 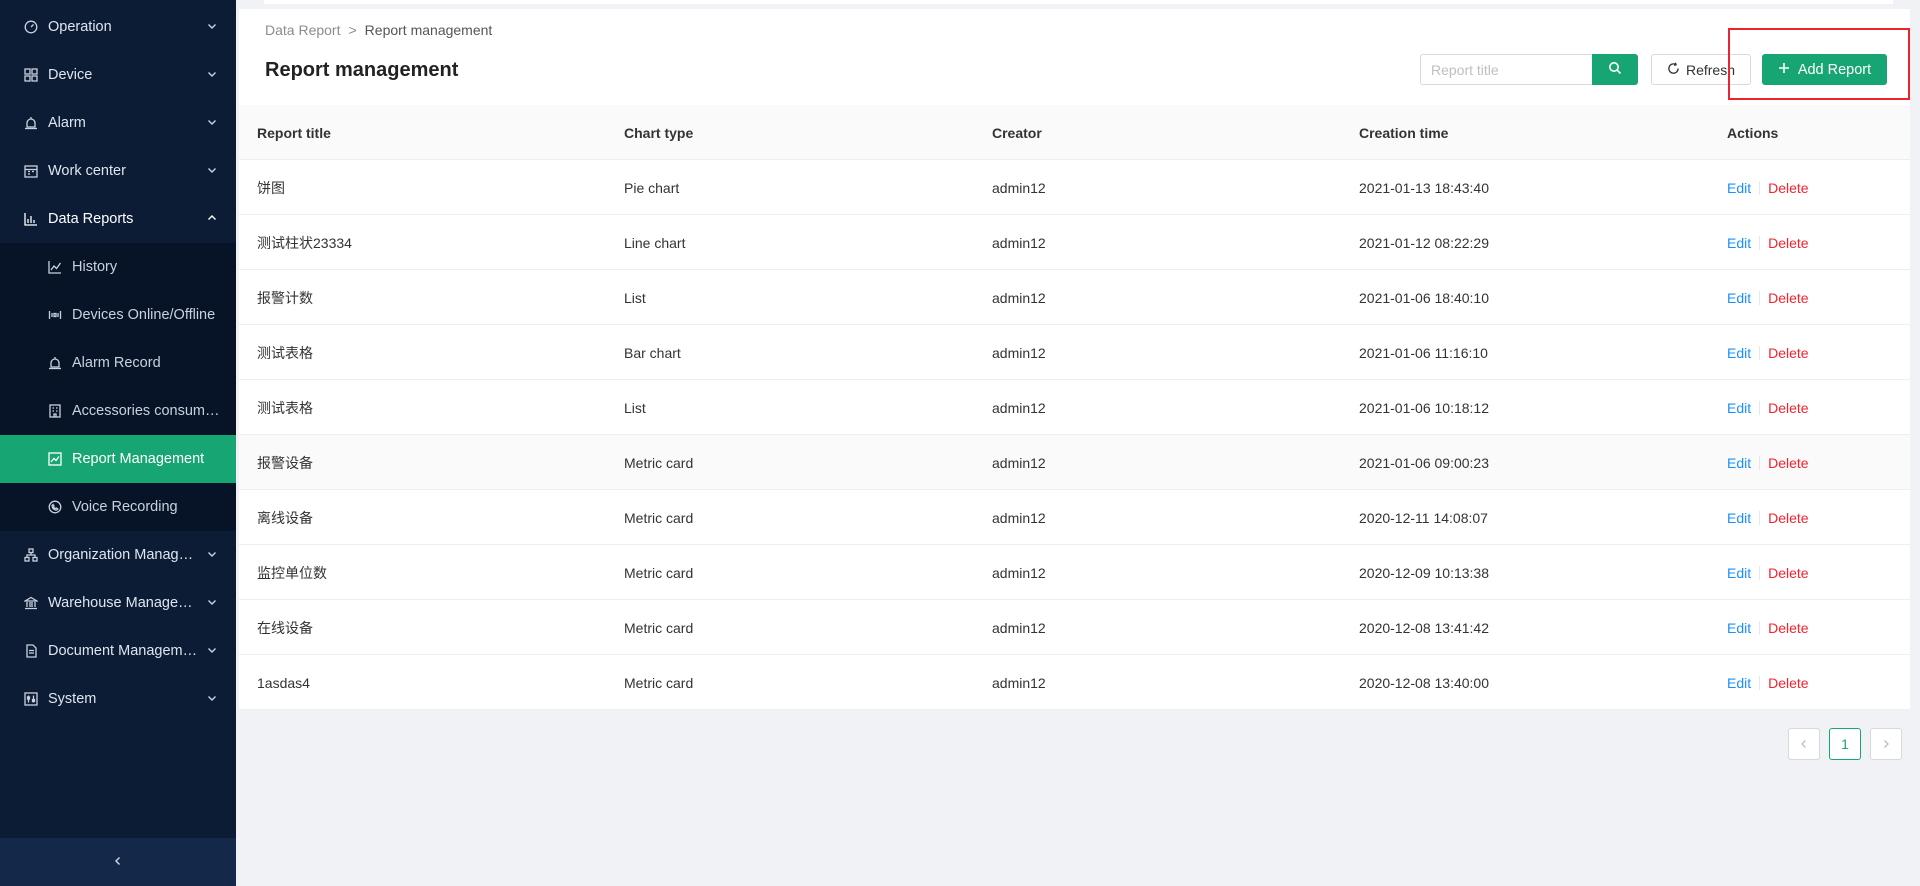 What do you see at coordinates (118, 75) in the screenshot?
I see `sidebar-item-device: Device` at bounding box center [118, 75].